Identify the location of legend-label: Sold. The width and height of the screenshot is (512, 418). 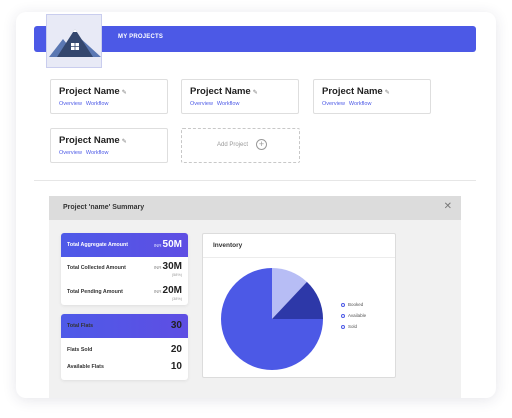
(353, 326).